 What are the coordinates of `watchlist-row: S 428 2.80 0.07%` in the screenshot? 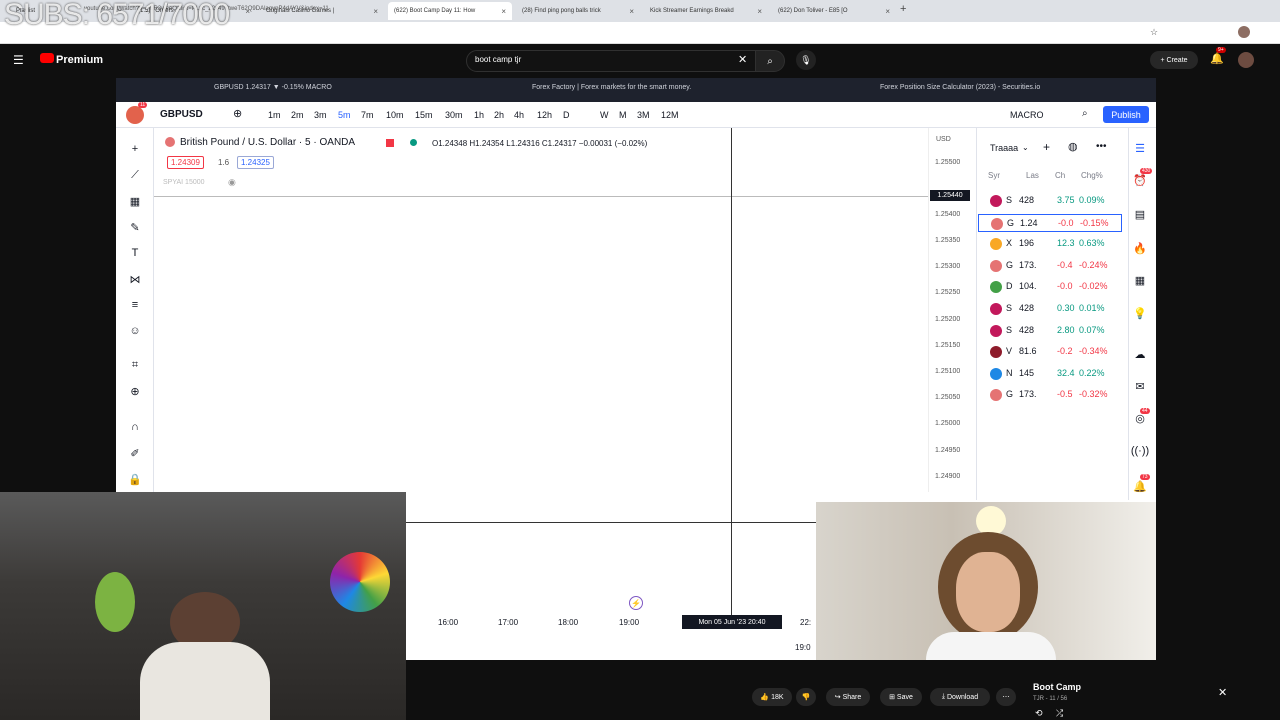 It's located at (1050, 331).